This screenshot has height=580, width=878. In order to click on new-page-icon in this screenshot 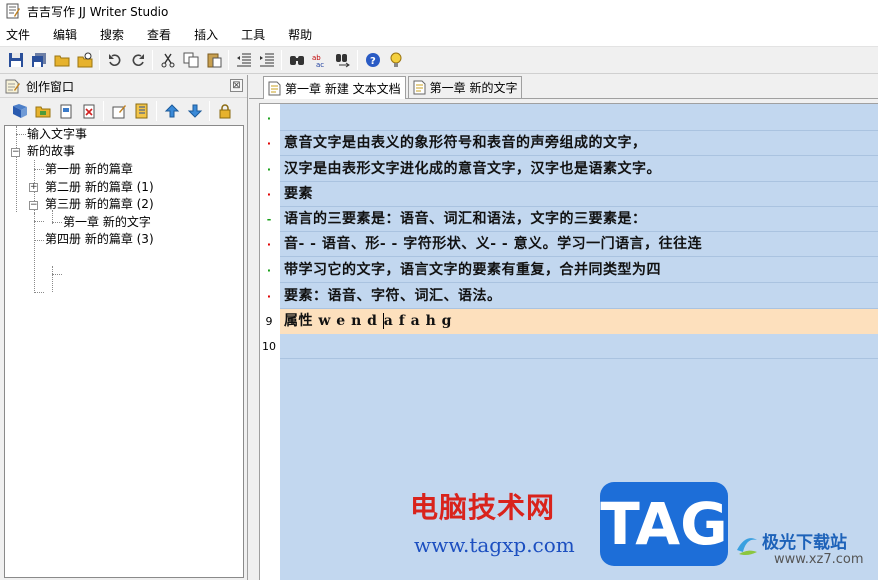, I will do `click(65, 111)`.